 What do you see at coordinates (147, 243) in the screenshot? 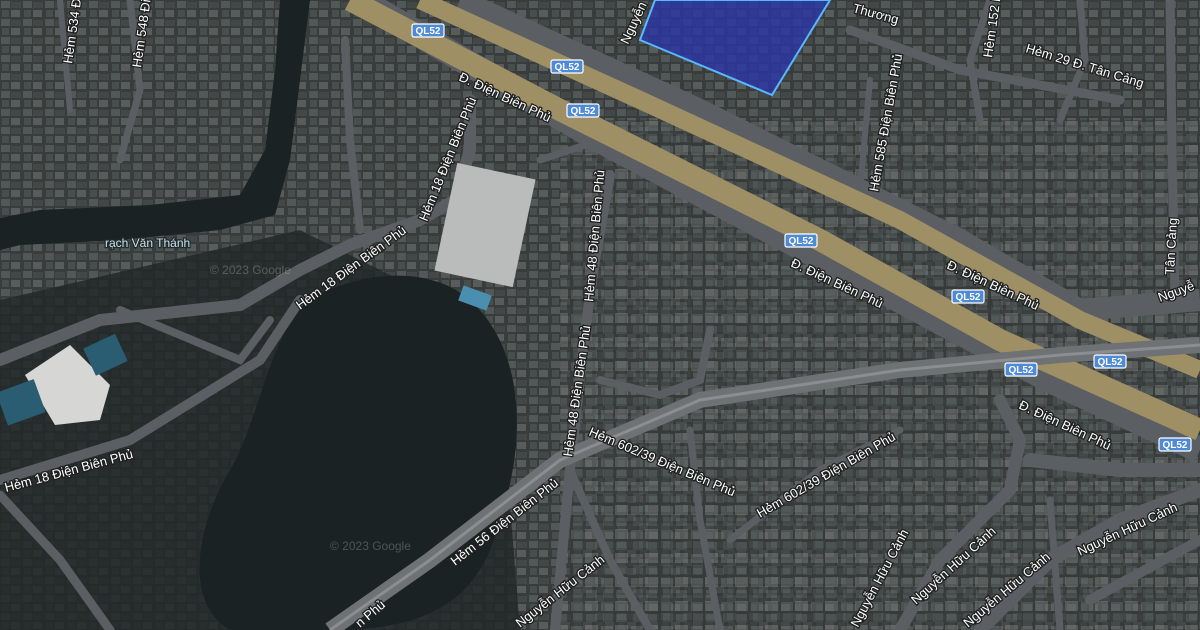
I see `water-label: rạch Văn Thánh` at bounding box center [147, 243].